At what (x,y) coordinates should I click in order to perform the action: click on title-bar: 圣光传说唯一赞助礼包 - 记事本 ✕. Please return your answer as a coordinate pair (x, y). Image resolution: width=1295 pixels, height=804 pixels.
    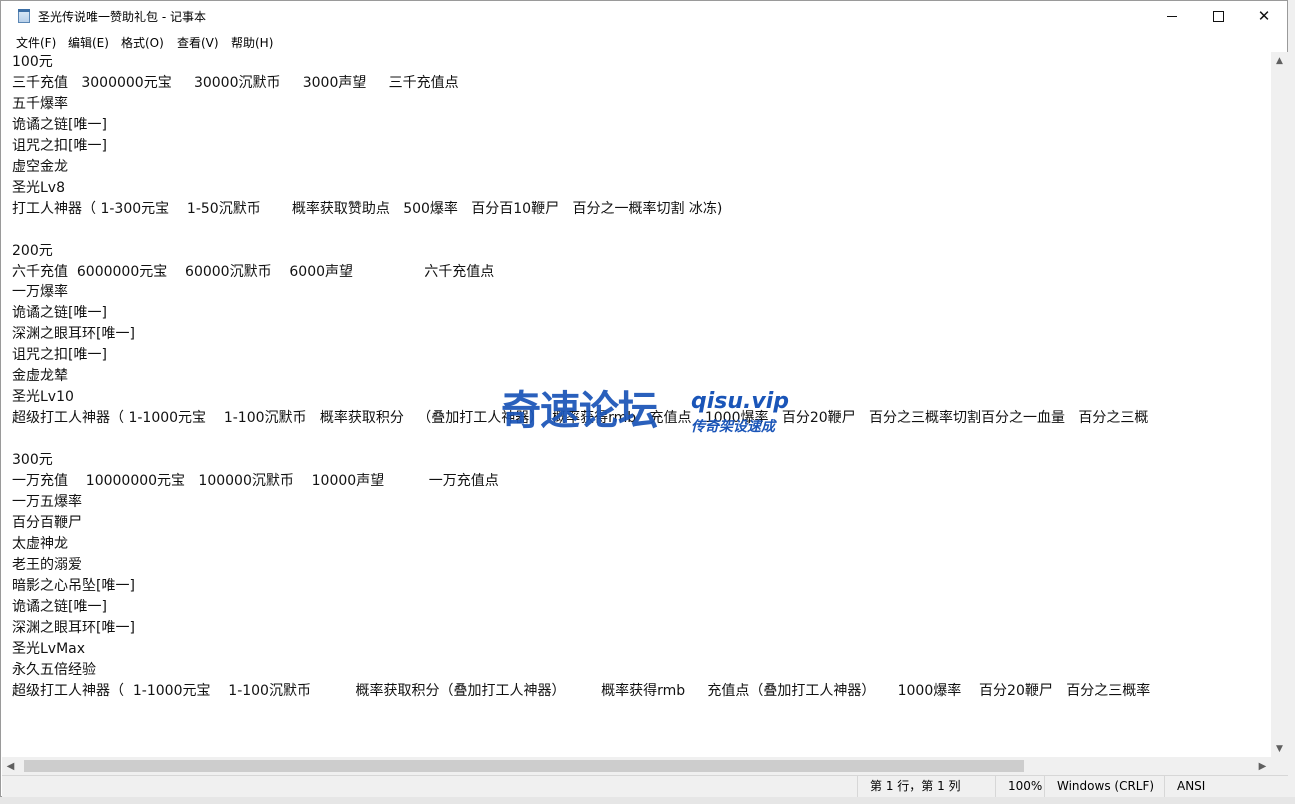
    Looking at the image, I should click on (644, 16).